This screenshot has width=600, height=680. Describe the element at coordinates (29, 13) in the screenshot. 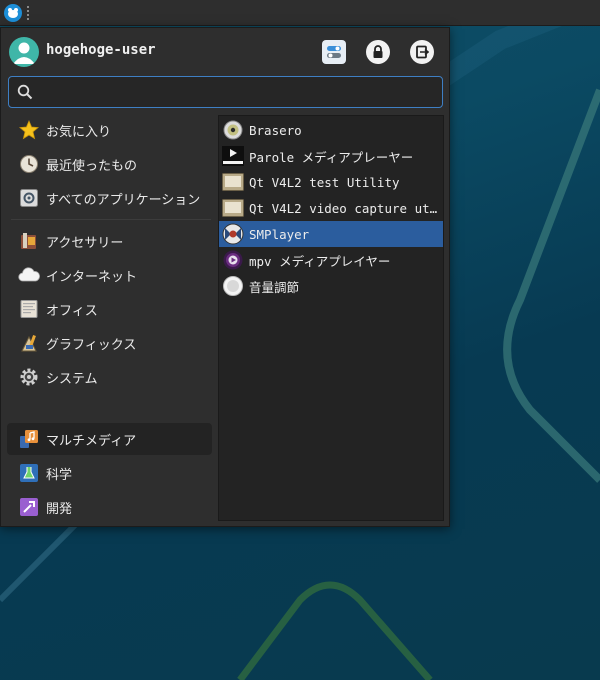

I see `panel-handle` at that location.